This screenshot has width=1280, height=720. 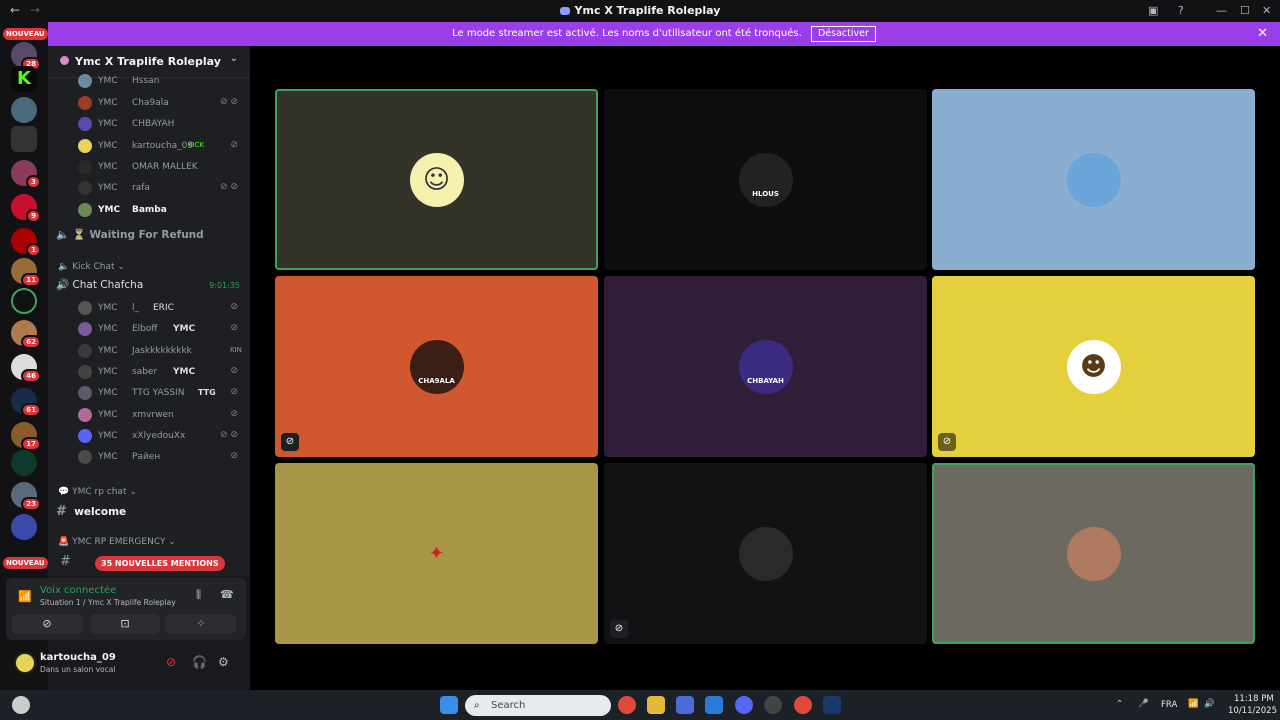 What do you see at coordinates (47, 624) in the screenshot?
I see `camera-off-button: ⊘` at bounding box center [47, 624].